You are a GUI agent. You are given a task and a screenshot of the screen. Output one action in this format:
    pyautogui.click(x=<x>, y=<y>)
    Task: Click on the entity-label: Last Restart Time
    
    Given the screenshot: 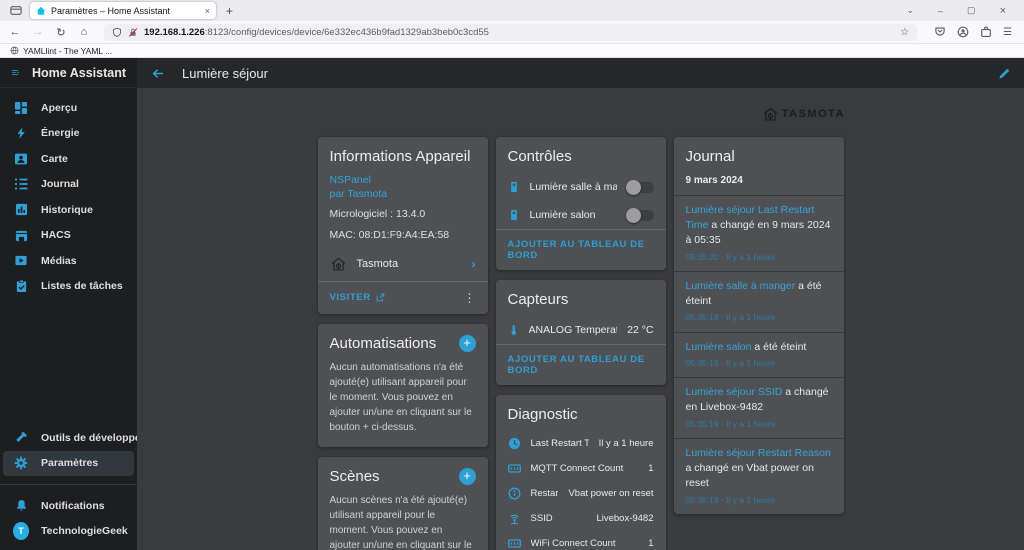 What is the action you would take?
    pyautogui.click(x=560, y=443)
    